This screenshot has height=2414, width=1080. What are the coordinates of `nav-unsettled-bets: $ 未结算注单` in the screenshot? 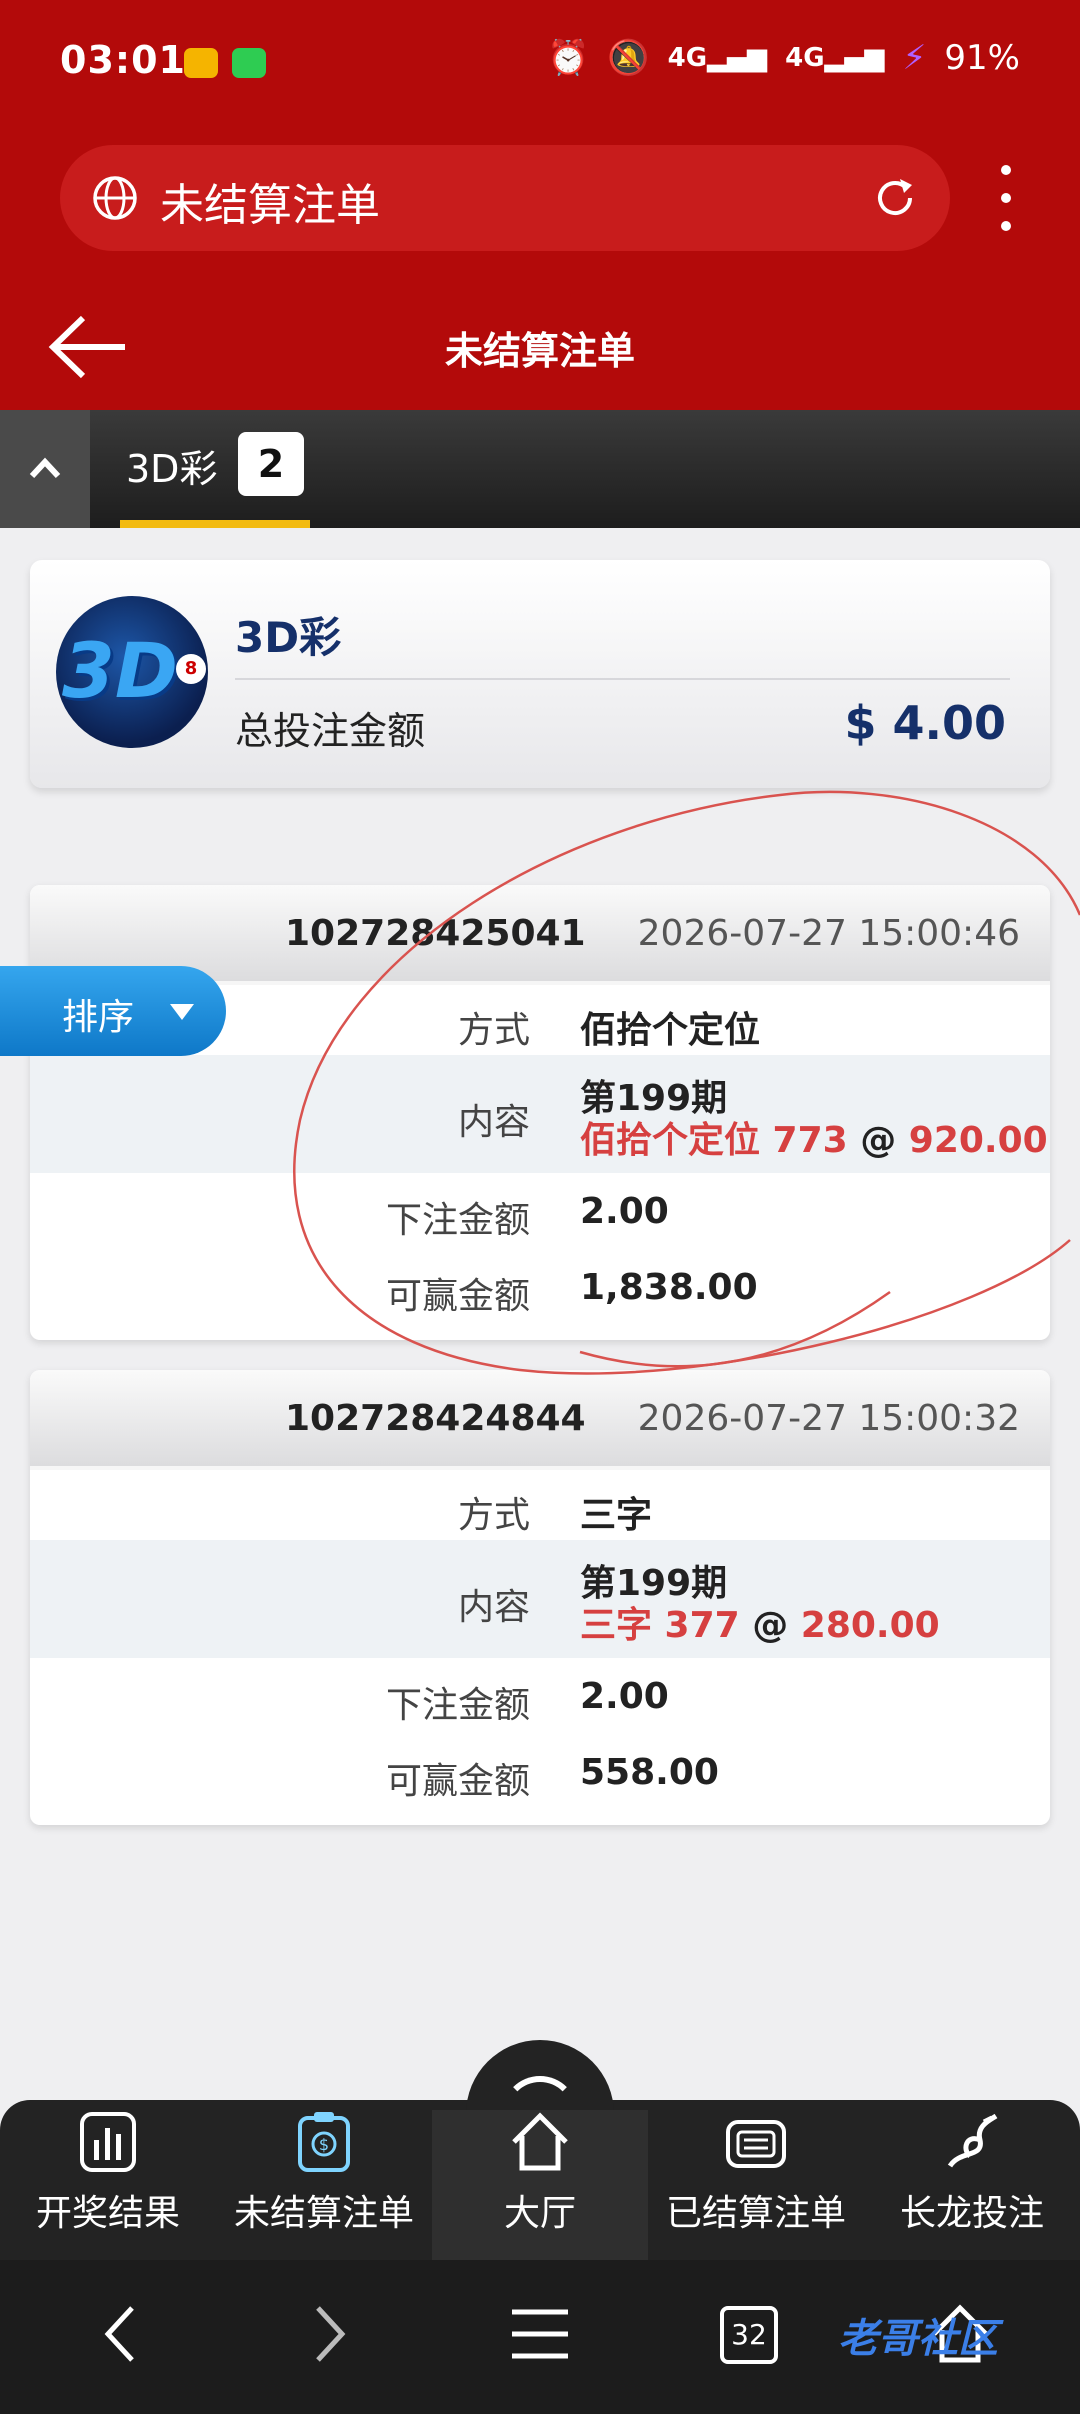 It's located at (324, 2185).